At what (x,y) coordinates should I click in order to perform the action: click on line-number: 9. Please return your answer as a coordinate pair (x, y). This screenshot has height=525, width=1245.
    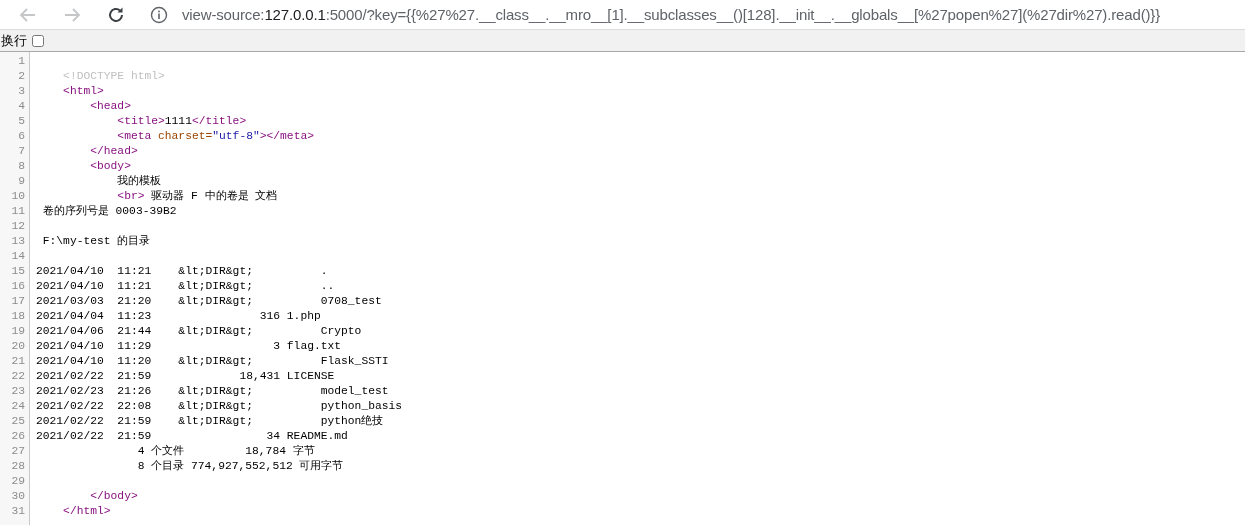
    Looking at the image, I should click on (21, 181).